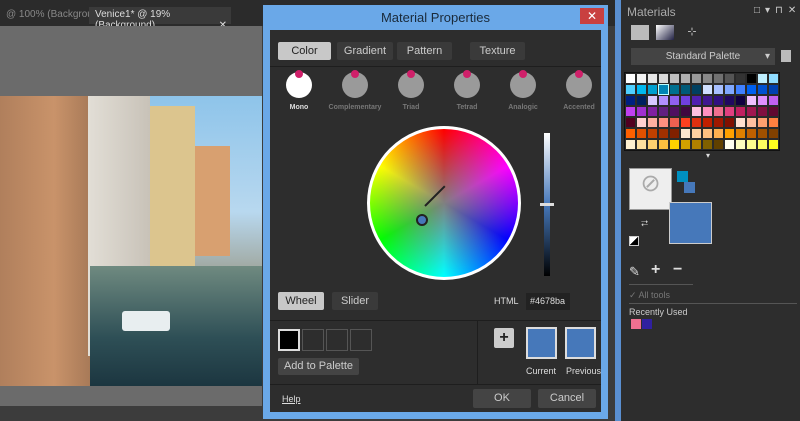  What do you see at coordinates (682, 176) in the screenshot?
I see `background-color-chip` at bounding box center [682, 176].